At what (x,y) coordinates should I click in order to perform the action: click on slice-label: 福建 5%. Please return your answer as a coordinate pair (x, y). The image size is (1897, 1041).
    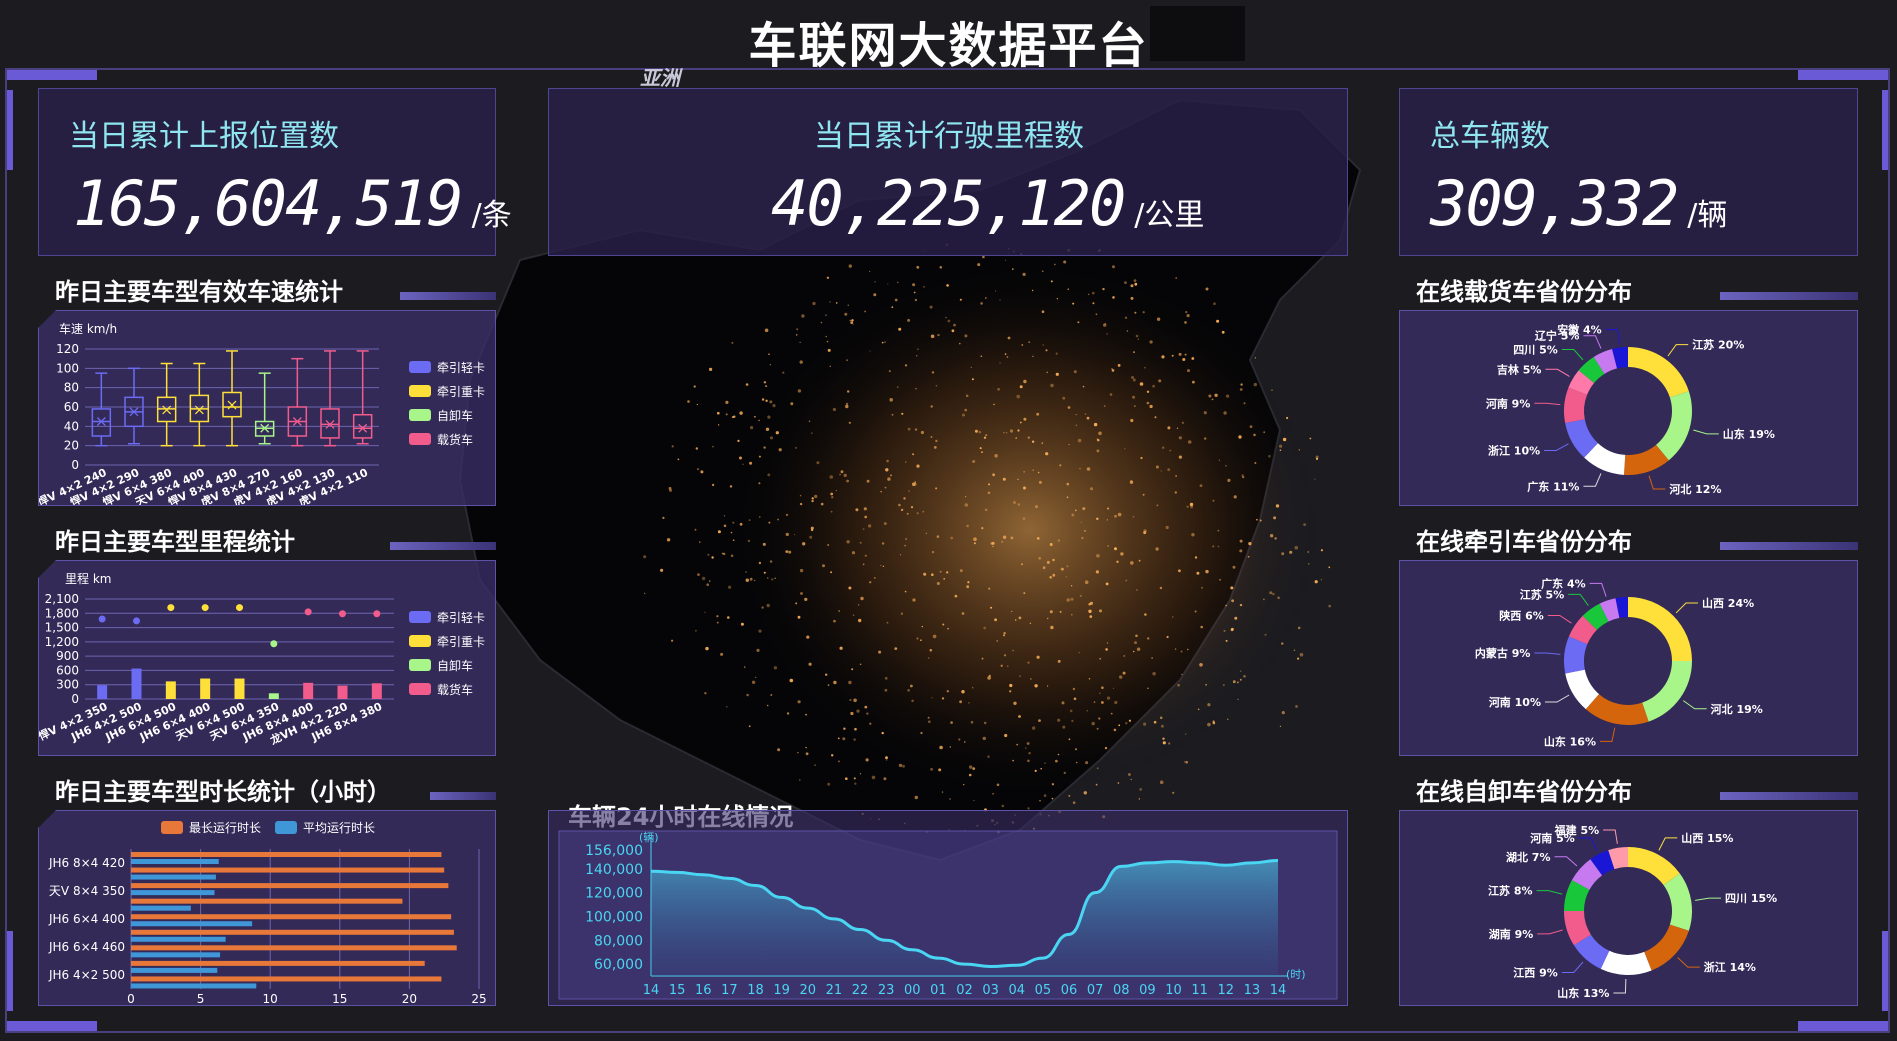
    Looking at the image, I should click on (1577, 830).